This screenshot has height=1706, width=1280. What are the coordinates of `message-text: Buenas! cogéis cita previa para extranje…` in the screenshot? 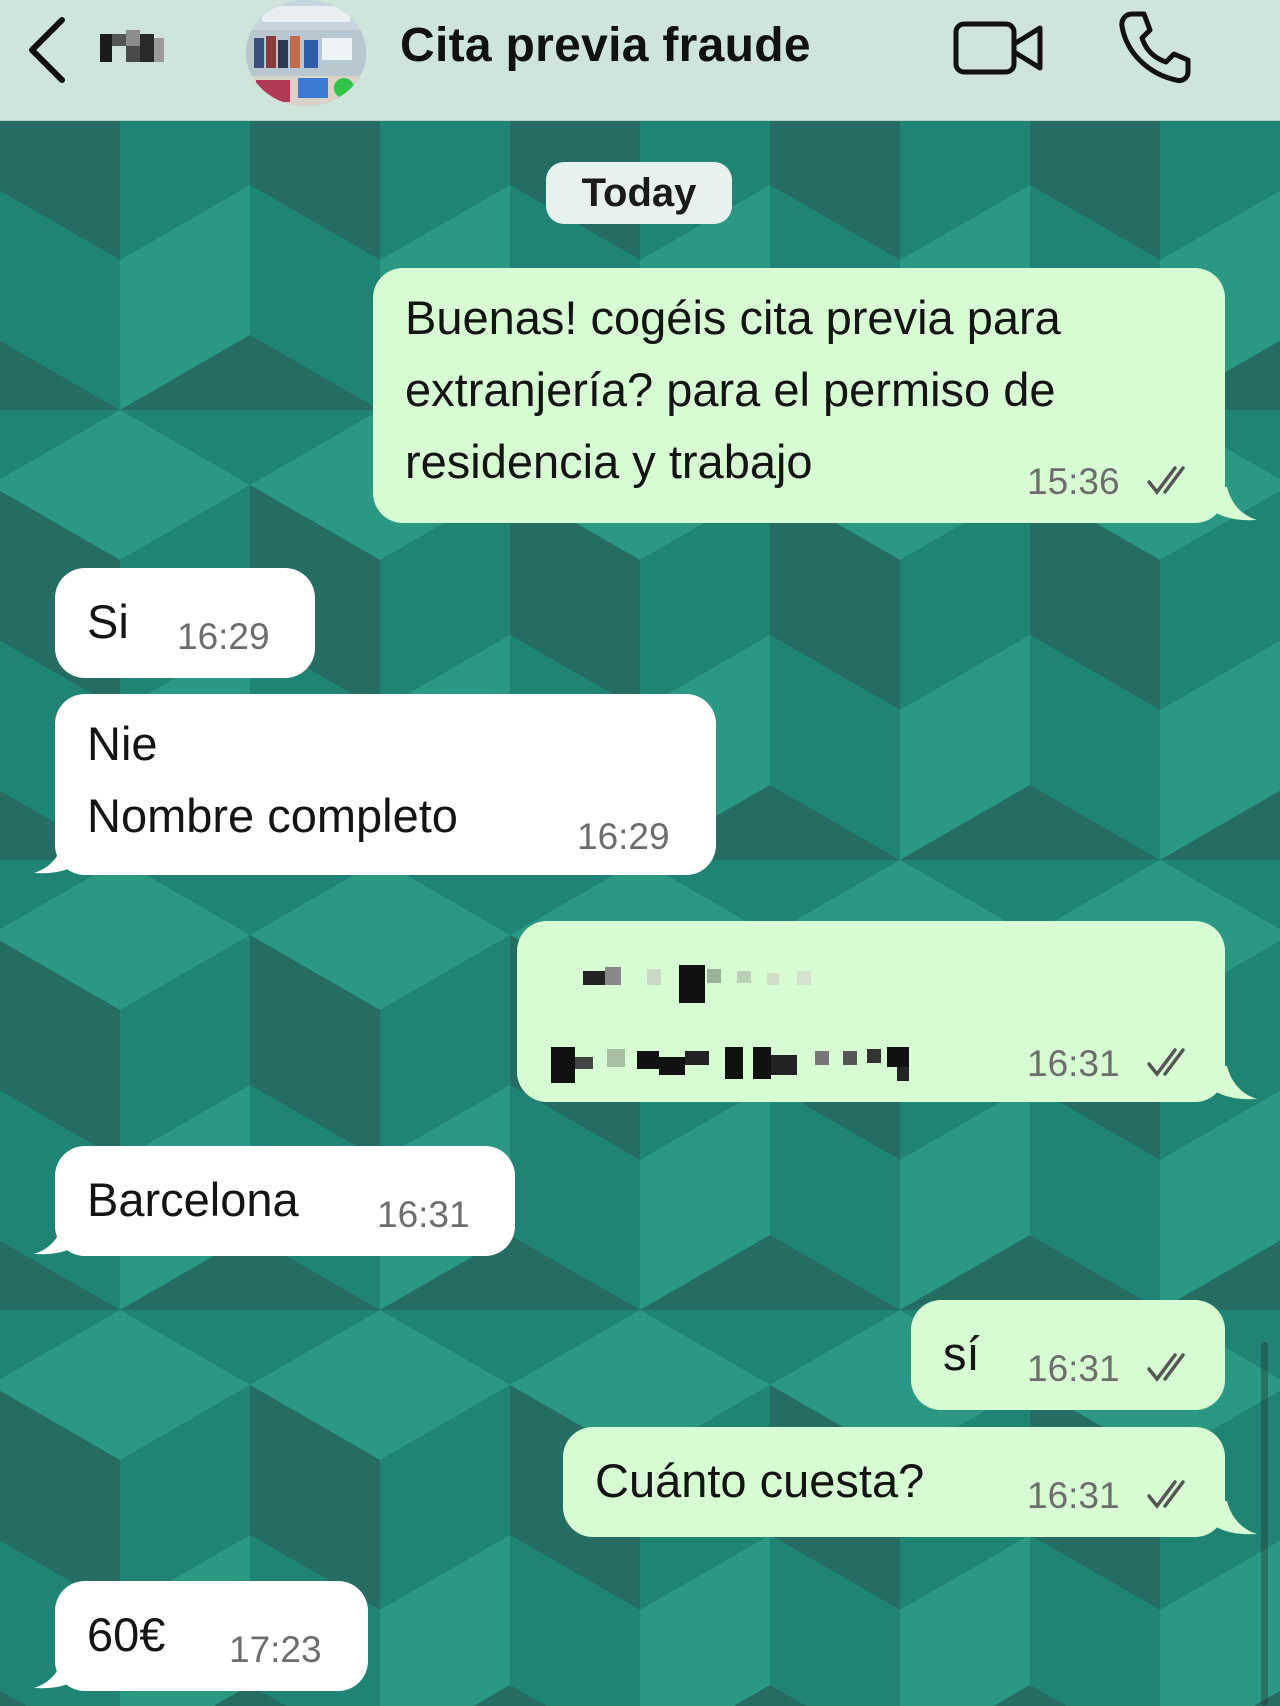 It's located at (733, 390).